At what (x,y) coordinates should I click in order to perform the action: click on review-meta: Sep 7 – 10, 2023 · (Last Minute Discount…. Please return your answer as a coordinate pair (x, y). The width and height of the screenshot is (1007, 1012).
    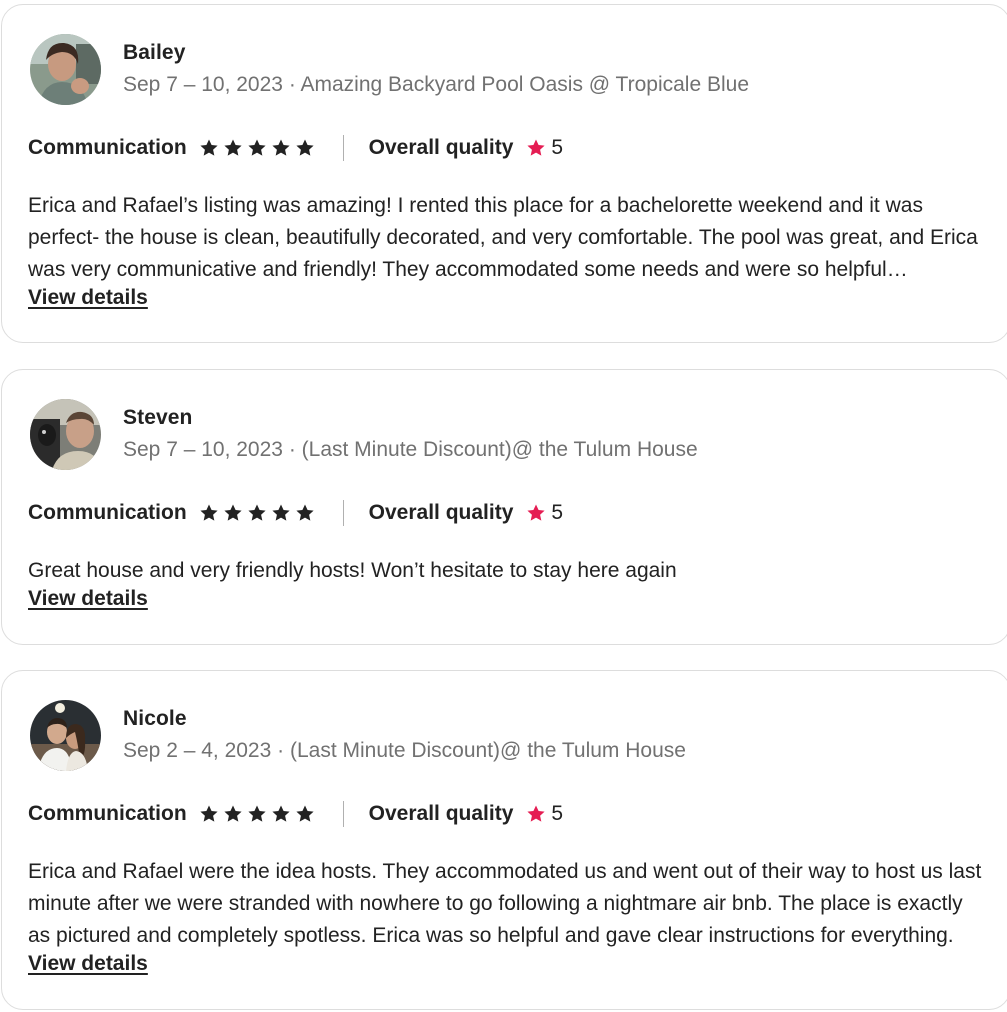
    Looking at the image, I should click on (410, 450).